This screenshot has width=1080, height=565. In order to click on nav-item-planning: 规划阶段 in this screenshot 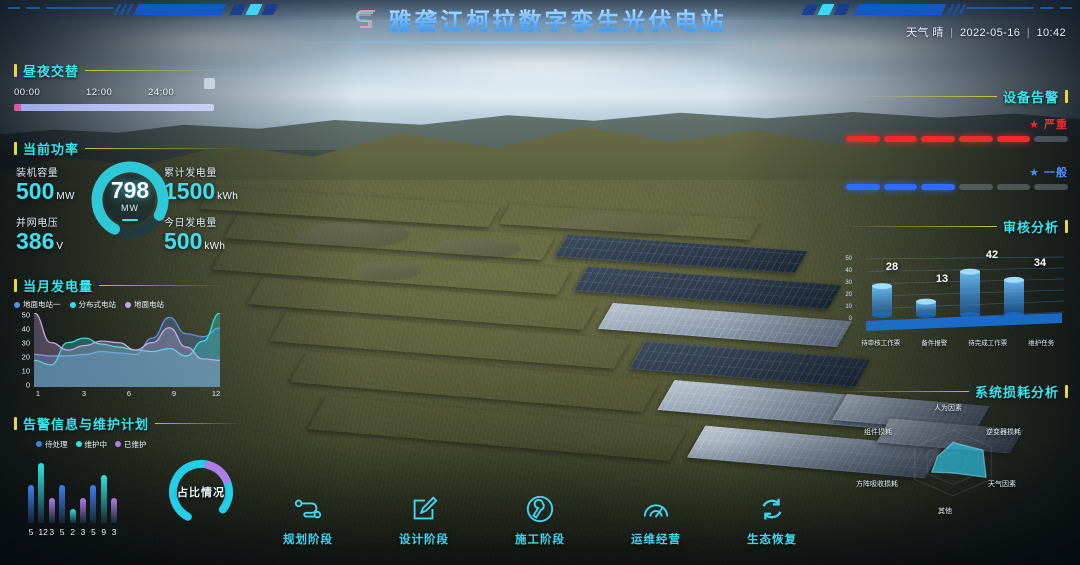, I will do `click(308, 520)`.